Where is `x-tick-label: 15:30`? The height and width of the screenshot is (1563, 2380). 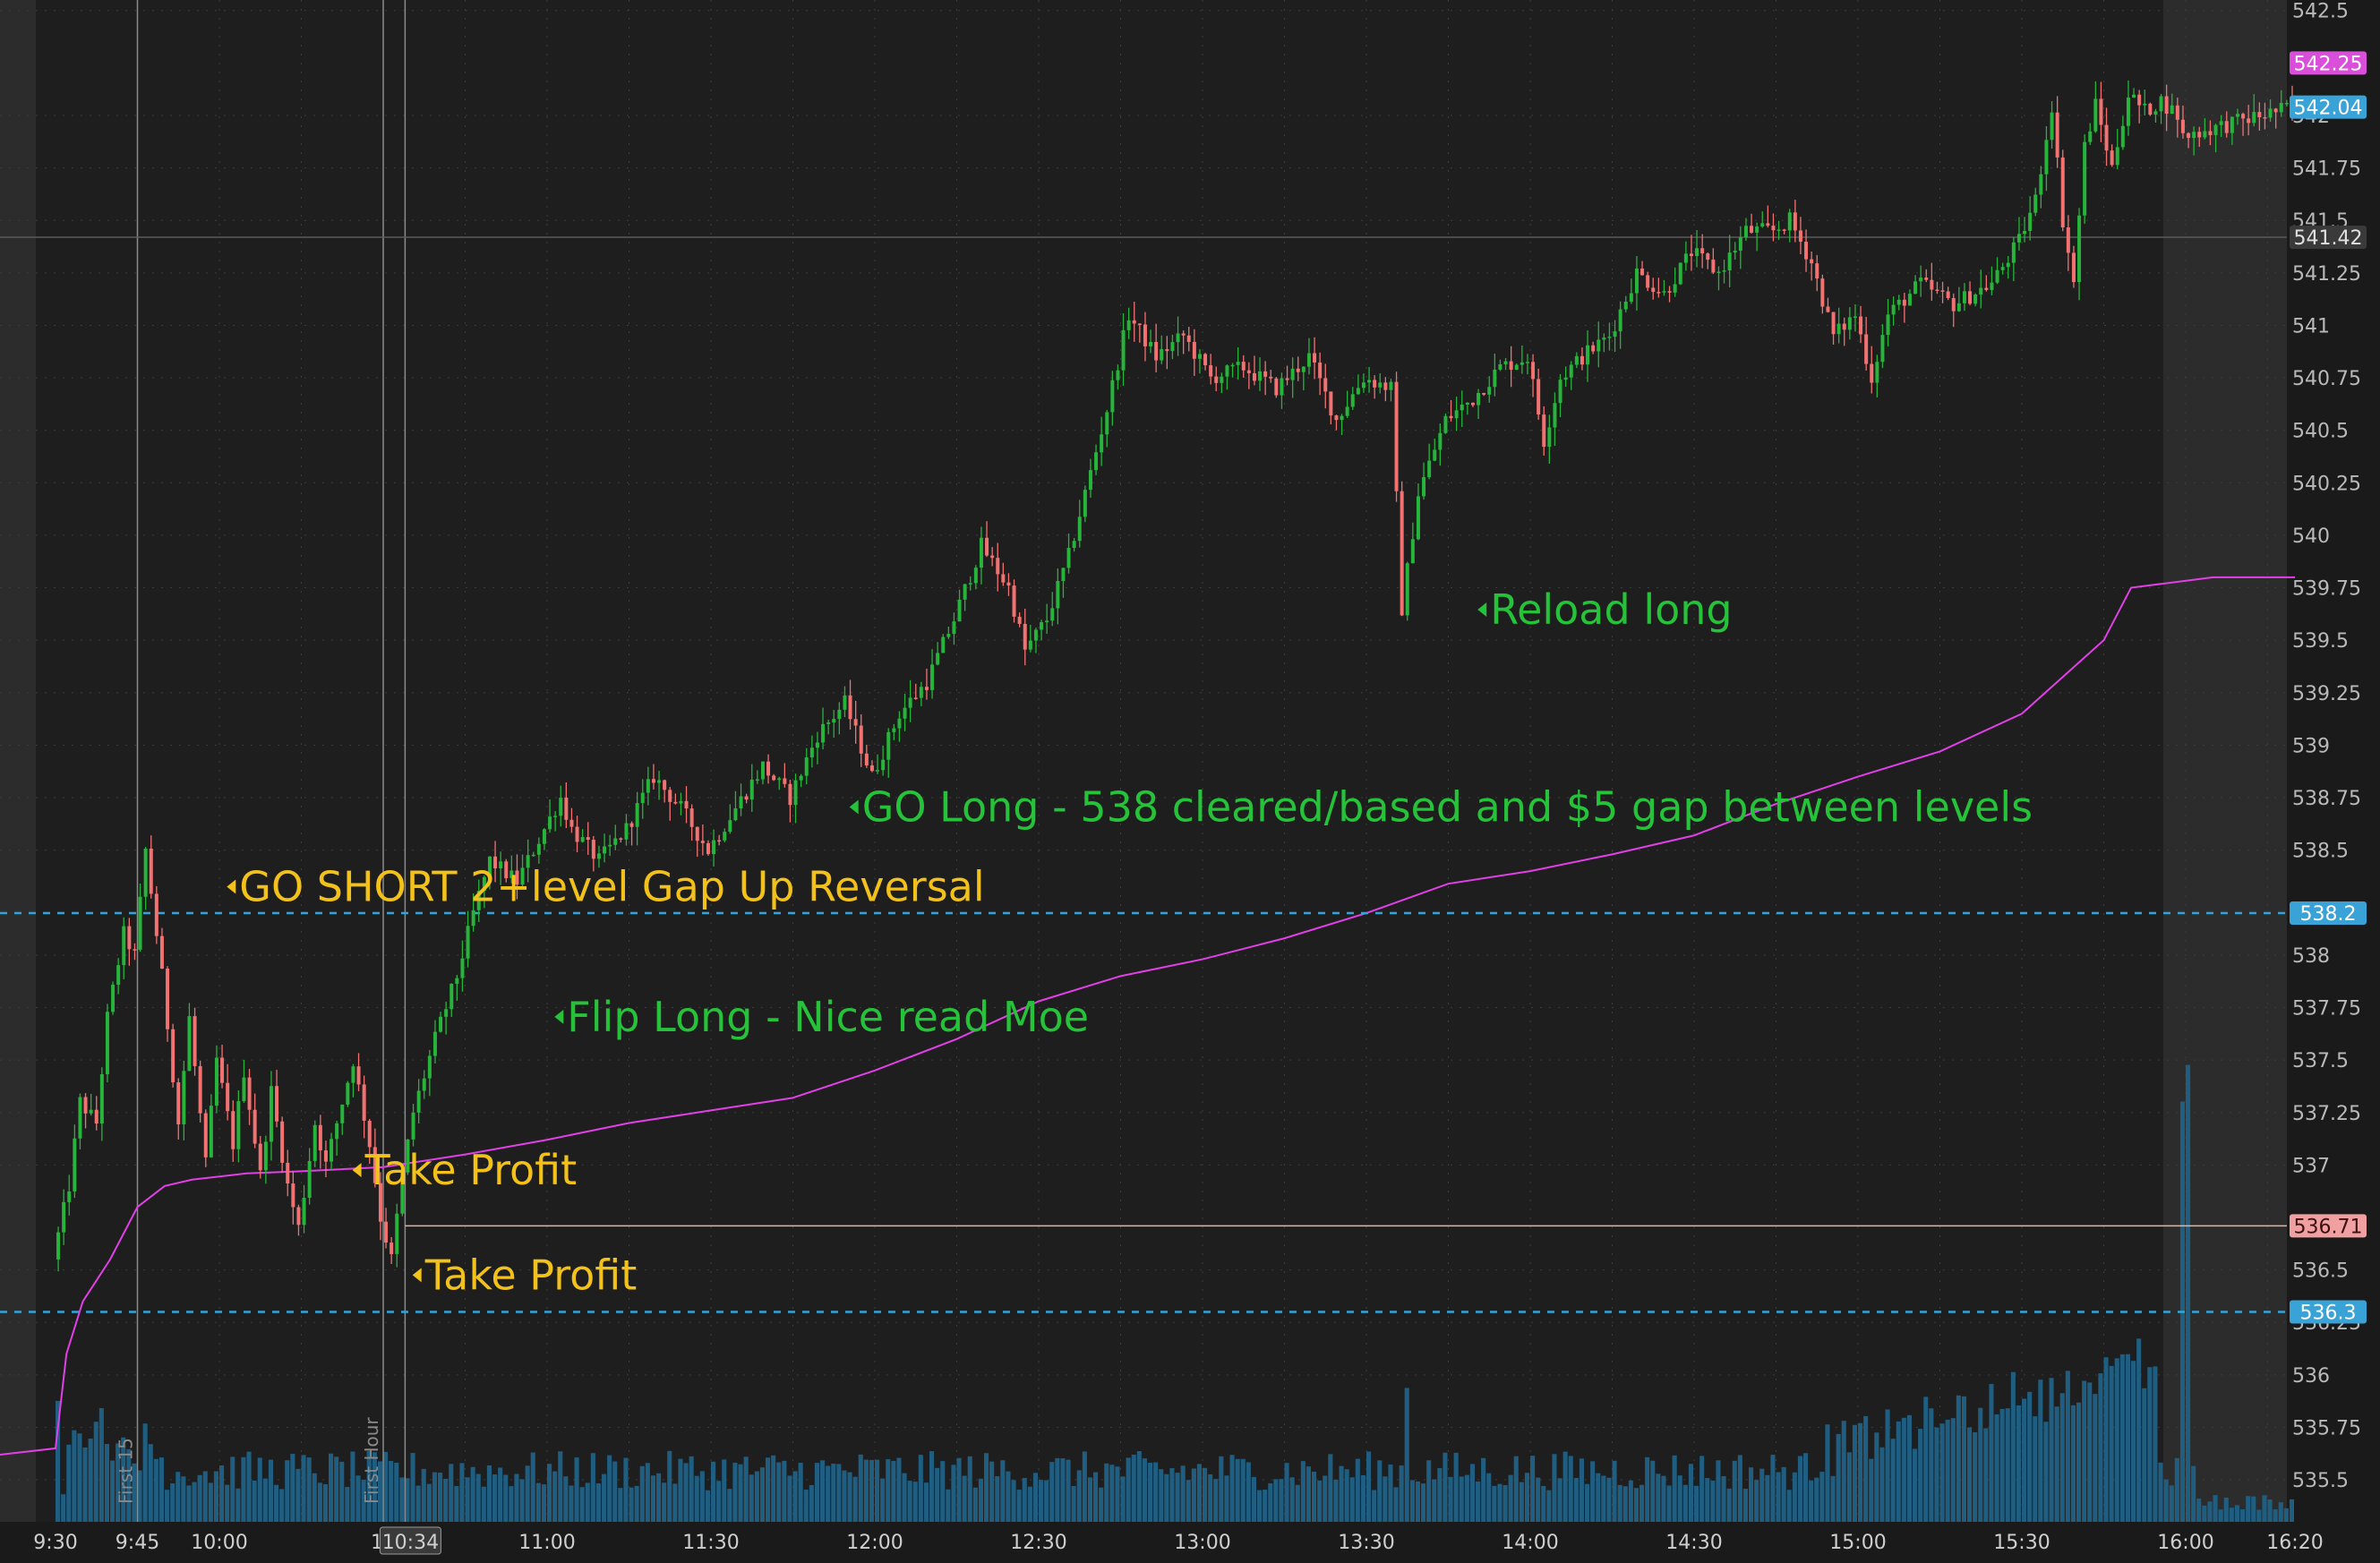 x-tick-label: 15:30 is located at coordinates (2022, 1543).